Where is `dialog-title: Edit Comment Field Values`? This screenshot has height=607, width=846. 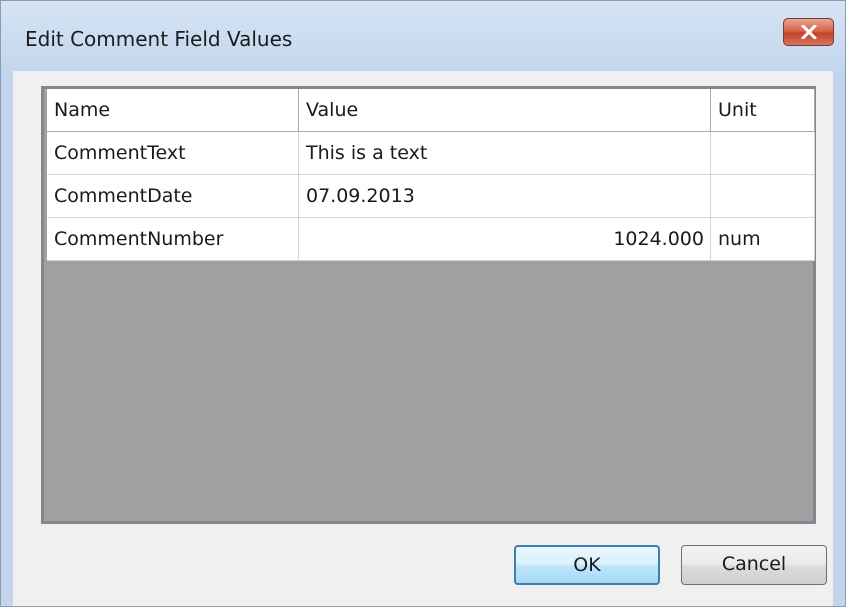 dialog-title: Edit Comment Field Values is located at coordinates (159, 39).